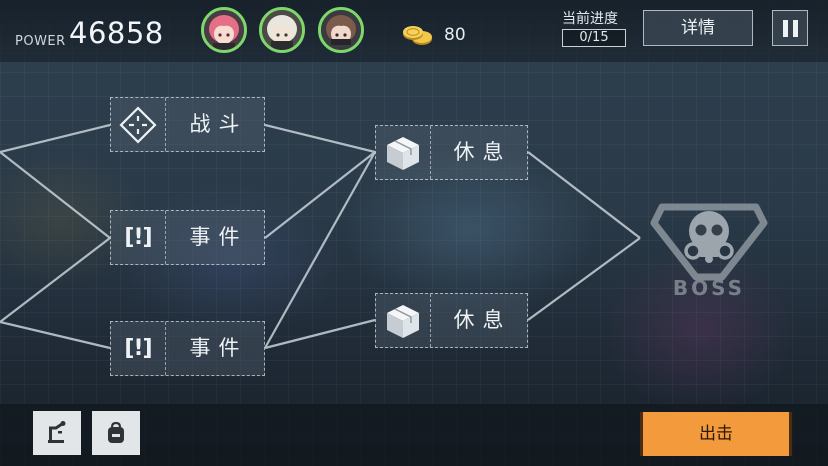 The width and height of the screenshot is (828, 466). I want to click on build-button, so click(57, 433).